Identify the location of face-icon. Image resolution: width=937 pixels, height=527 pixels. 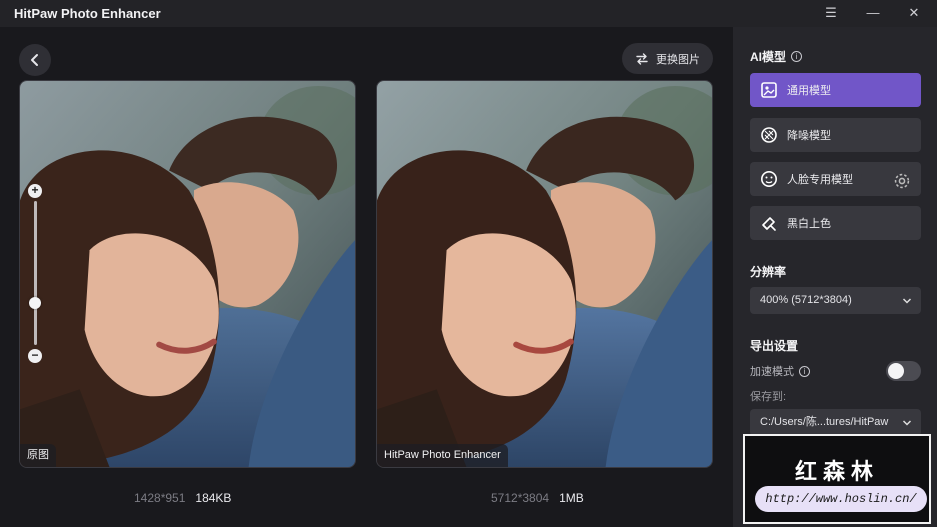
(769, 179).